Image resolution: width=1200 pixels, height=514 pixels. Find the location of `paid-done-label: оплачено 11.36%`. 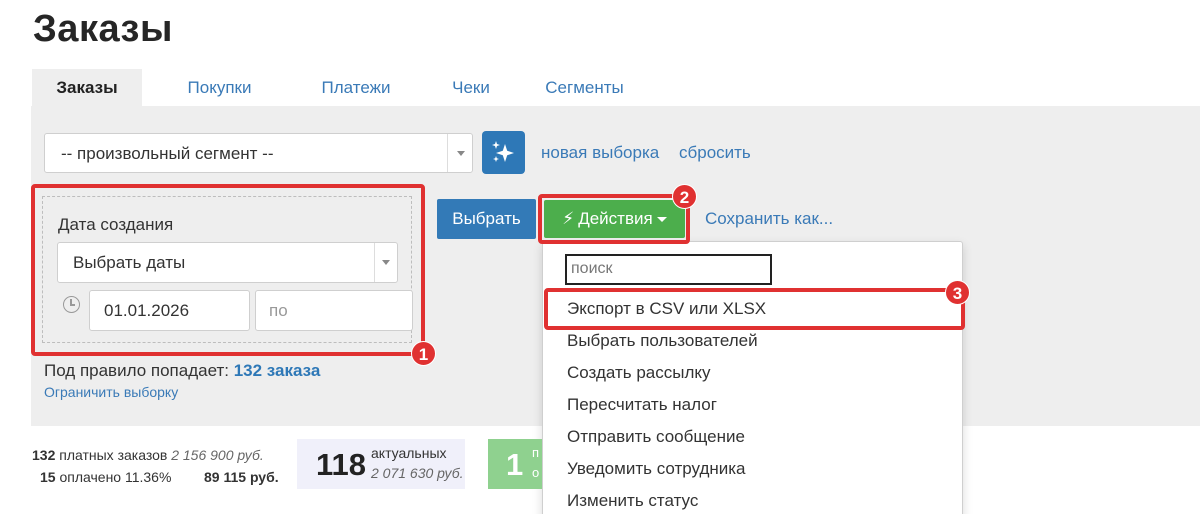

paid-done-label: оплачено 11.36% is located at coordinates (115, 477).